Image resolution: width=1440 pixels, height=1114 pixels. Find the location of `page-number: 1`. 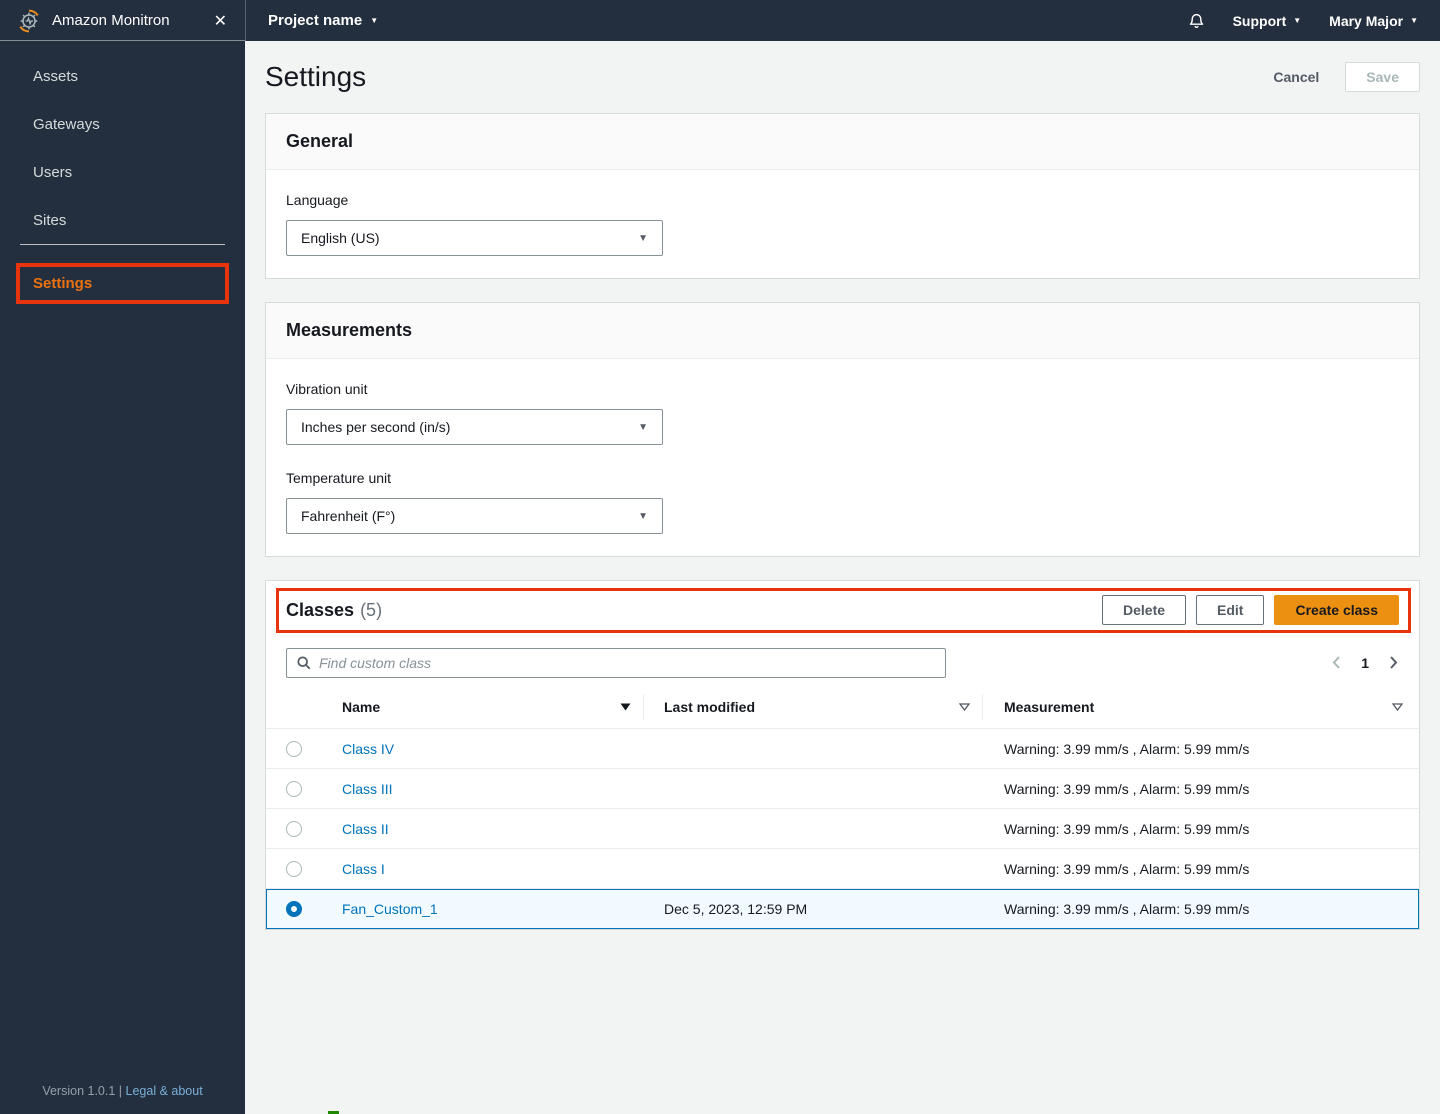

page-number: 1 is located at coordinates (1365, 663).